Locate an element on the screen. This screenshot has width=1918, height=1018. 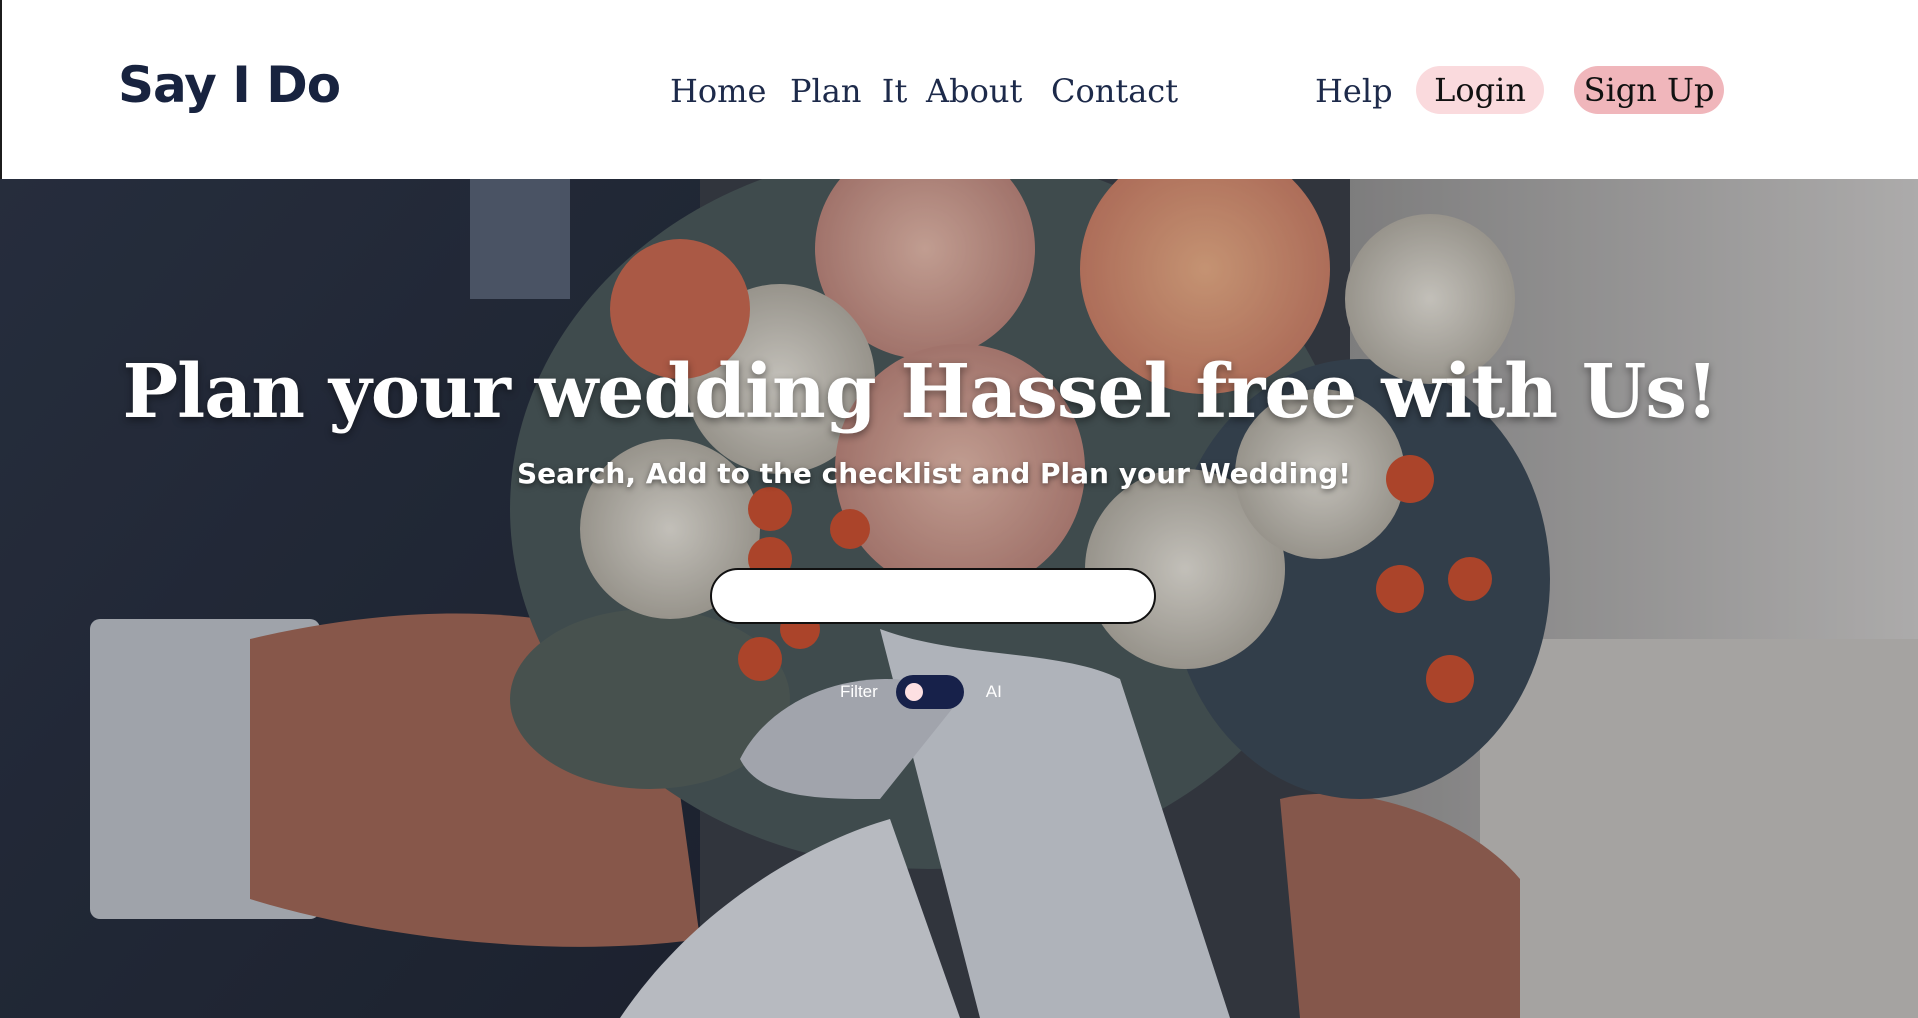
ai-label: AI is located at coordinates (993, 691).